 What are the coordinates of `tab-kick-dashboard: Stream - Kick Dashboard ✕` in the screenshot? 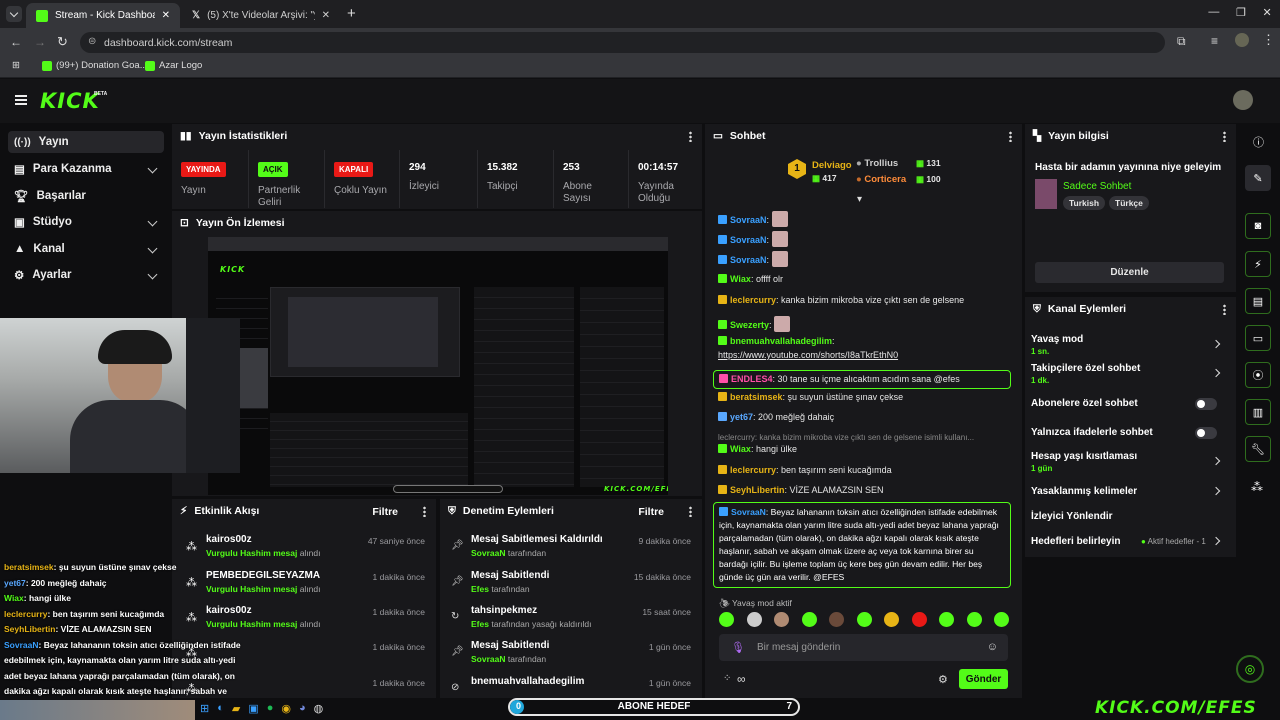 It's located at (103, 15).